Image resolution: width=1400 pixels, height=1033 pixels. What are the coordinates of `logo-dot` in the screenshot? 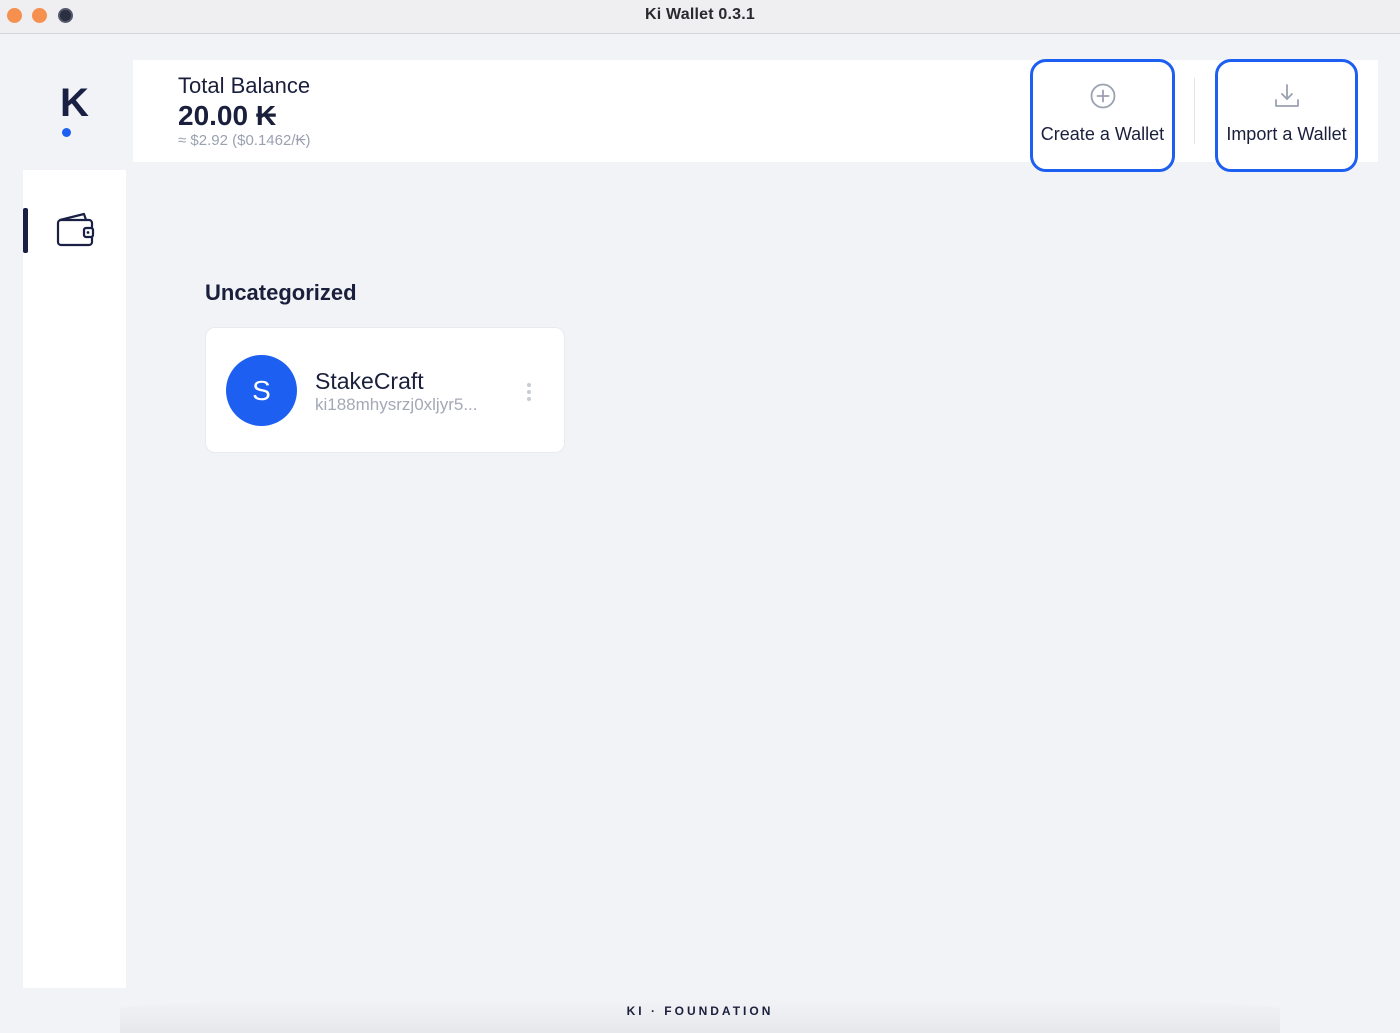 It's located at (66, 132).